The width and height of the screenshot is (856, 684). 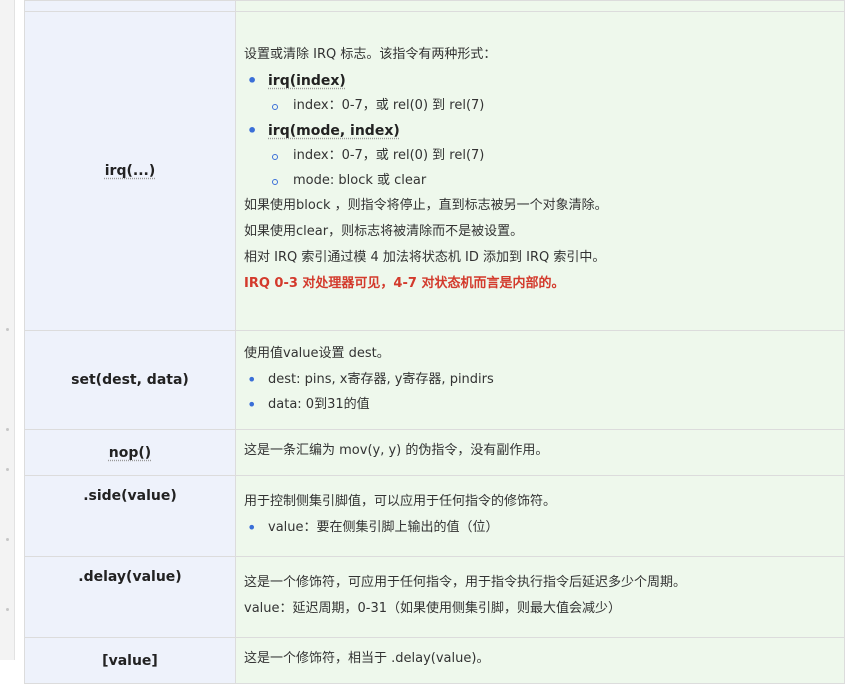 I want to click on key-cell-irq: irq(...), so click(x=130, y=171).